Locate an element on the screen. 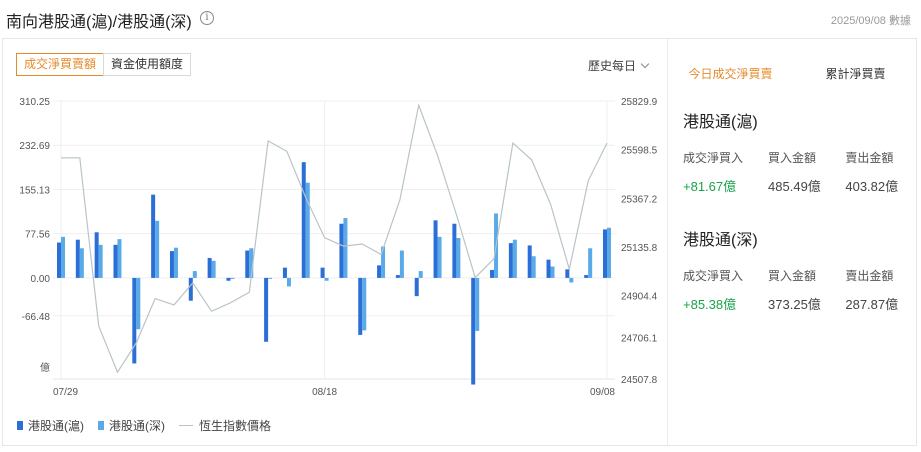  y-right-tick-label: 24706.1 is located at coordinates (639, 338).